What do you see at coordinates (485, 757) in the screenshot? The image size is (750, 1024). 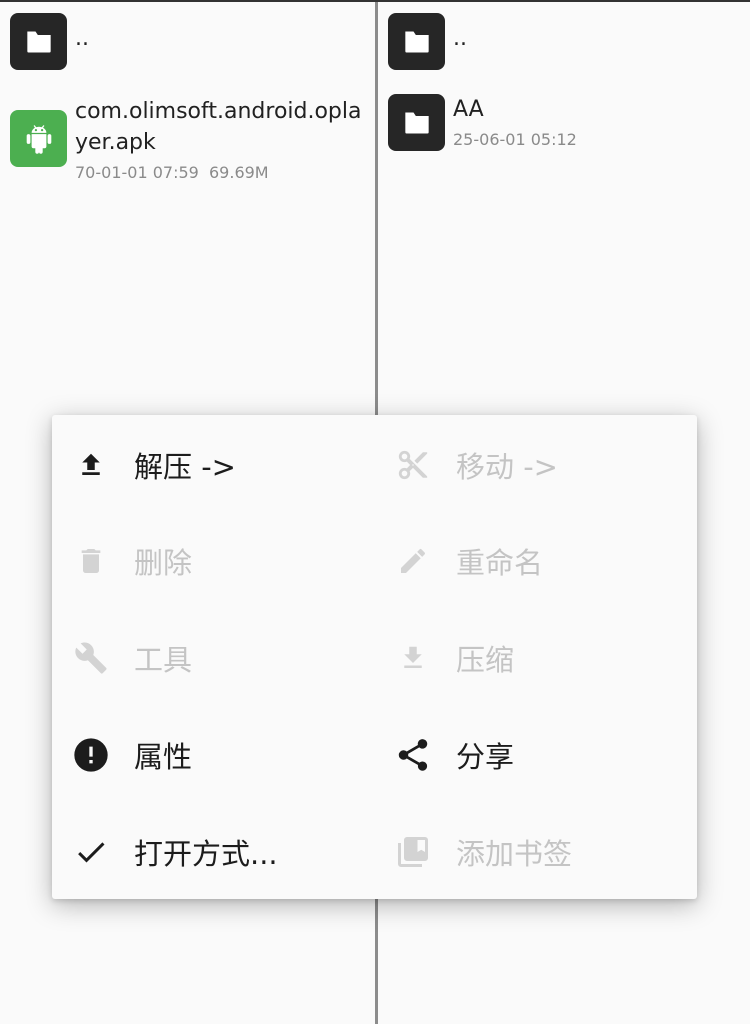 I see `menu-item-label: 分享` at bounding box center [485, 757].